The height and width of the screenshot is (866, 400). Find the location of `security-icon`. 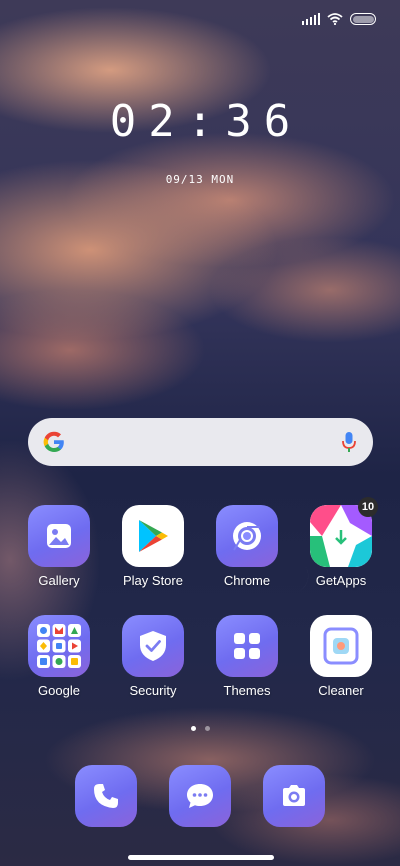

security-icon is located at coordinates (153, 646).